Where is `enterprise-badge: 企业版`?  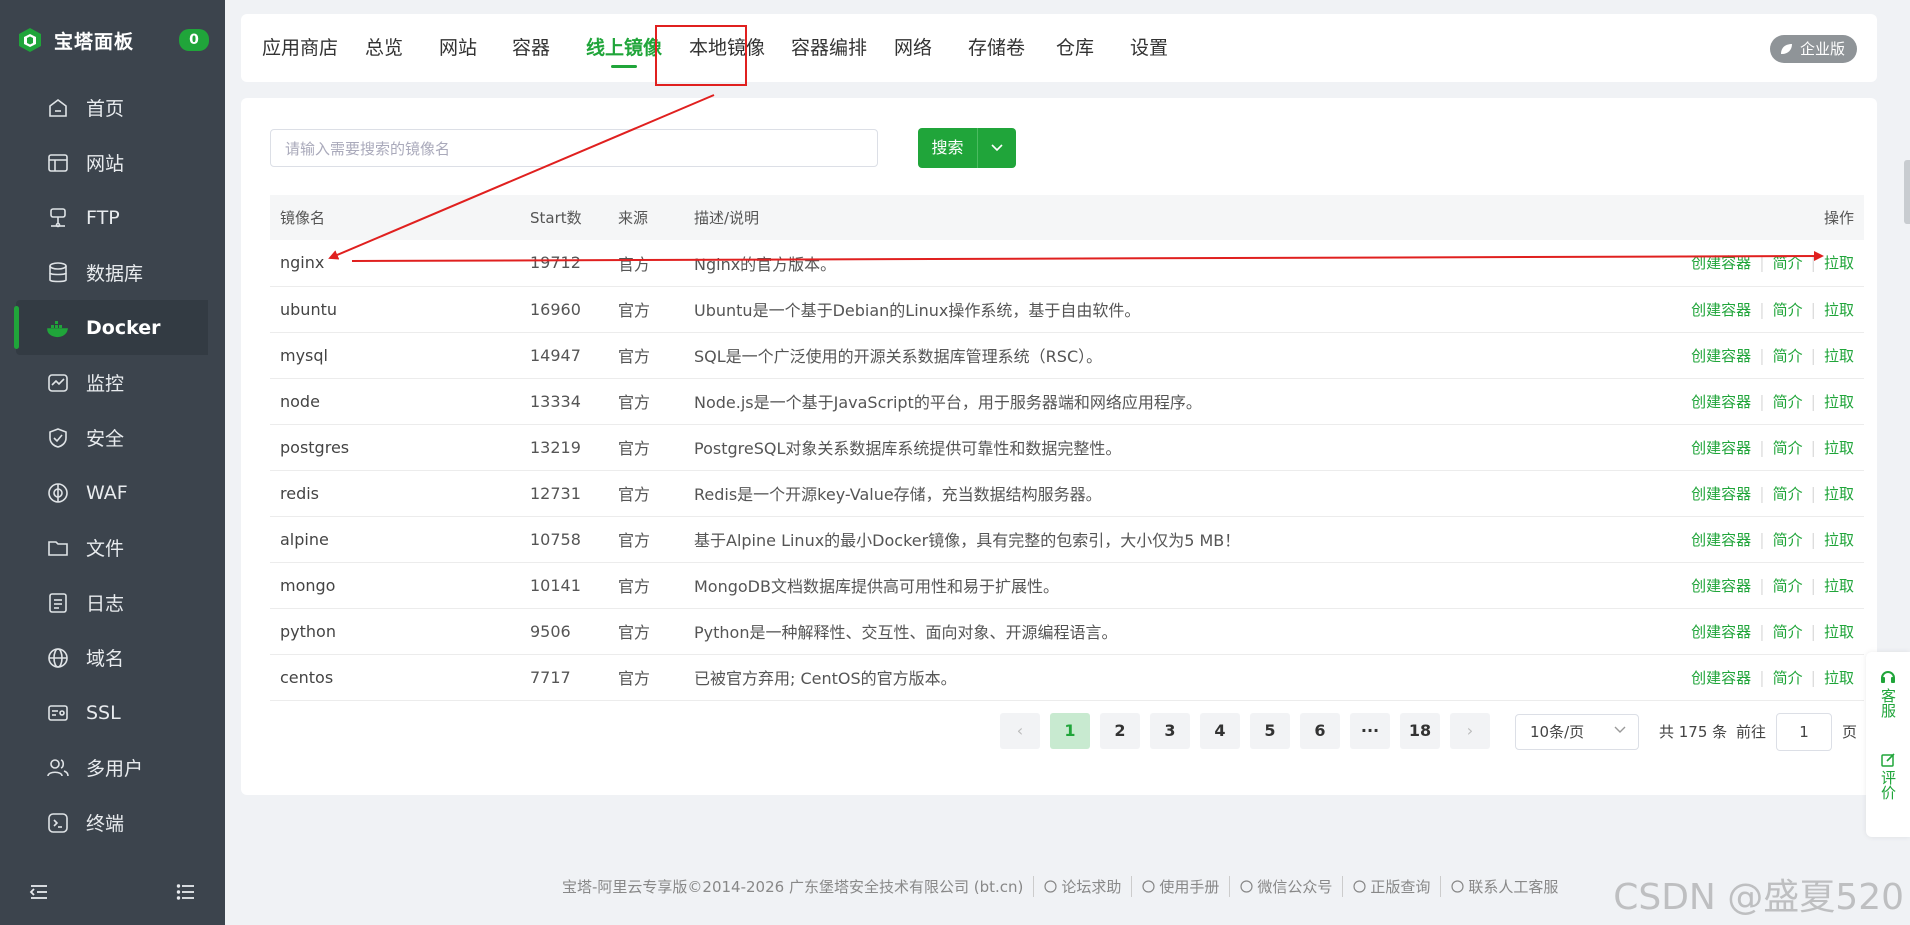
enterprise-badge: 企业版 is located at coordinates (1813, 49).